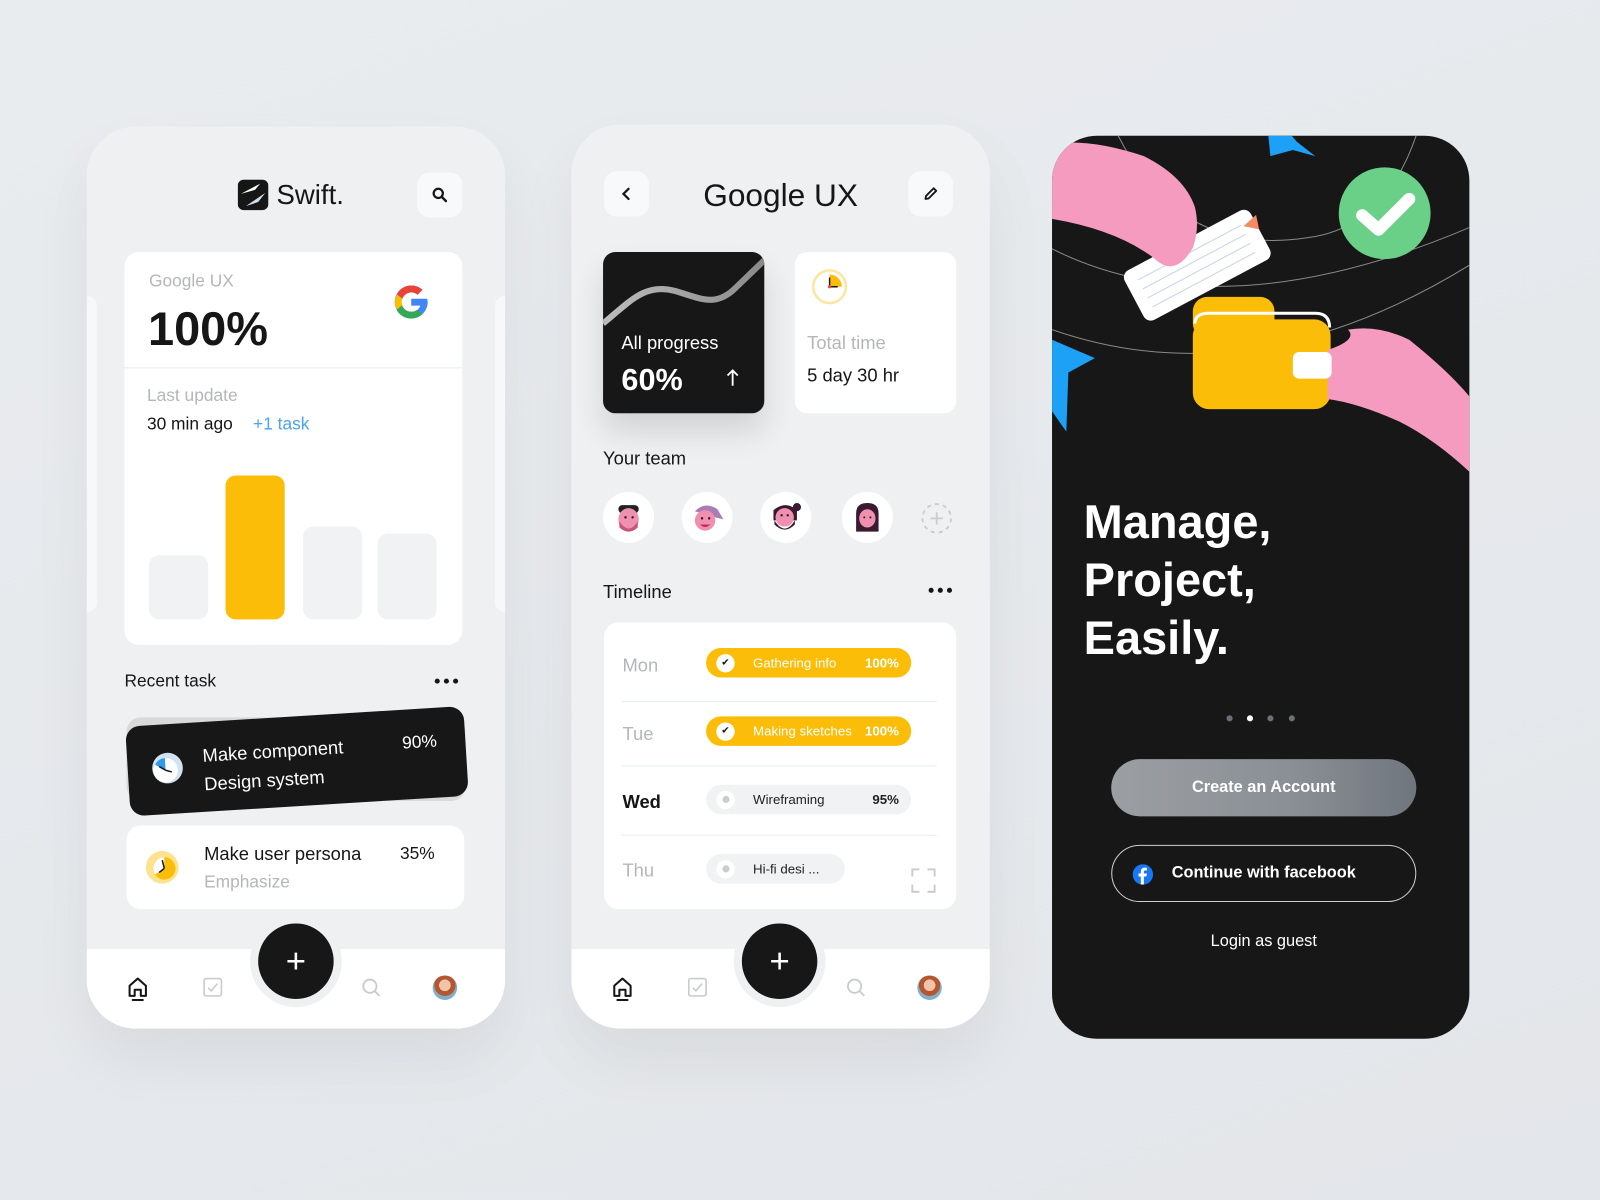 This screenshot has width=1600, height=1200. Describe the element at coordinates (1177, 521) in the screenshot. I see `headline-line: Manage,` at that location.